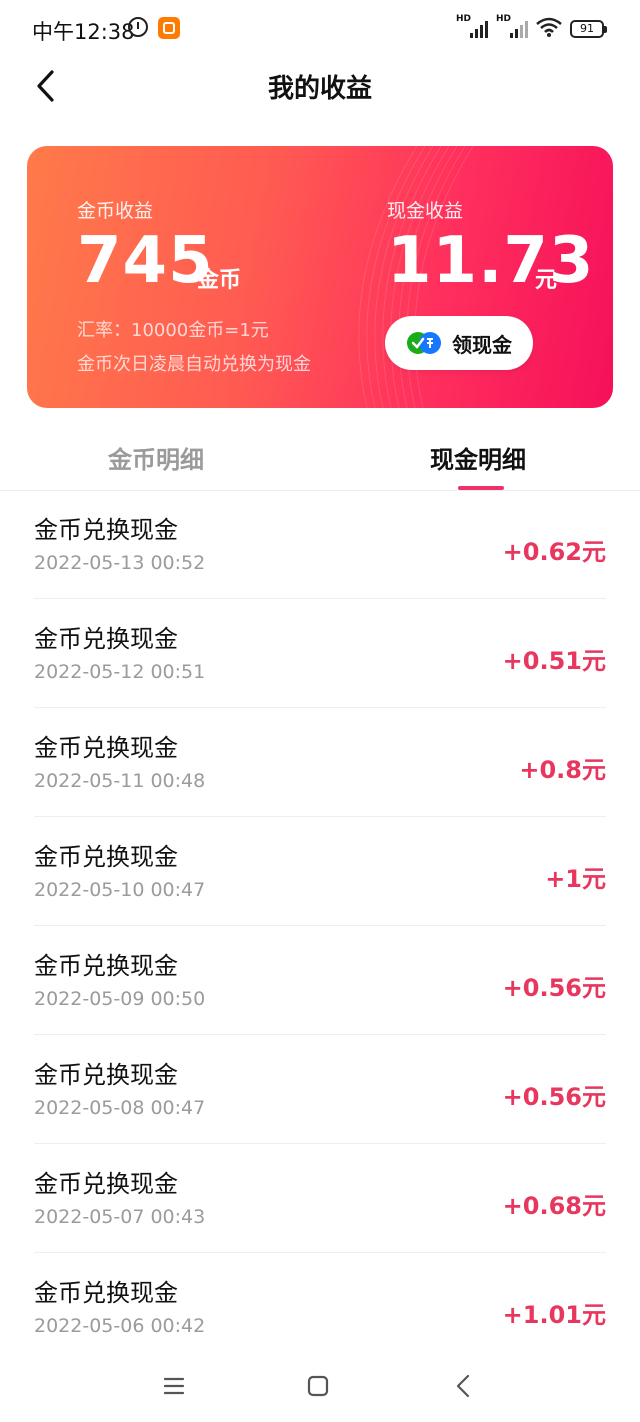 This screenshot has width=640, height=1422. I want to click on menu-icon, so click(174, 1386).